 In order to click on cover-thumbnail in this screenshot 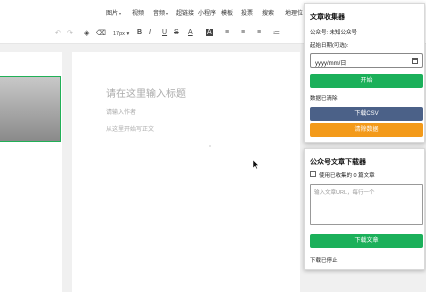, I will do `click(30, 109)`.